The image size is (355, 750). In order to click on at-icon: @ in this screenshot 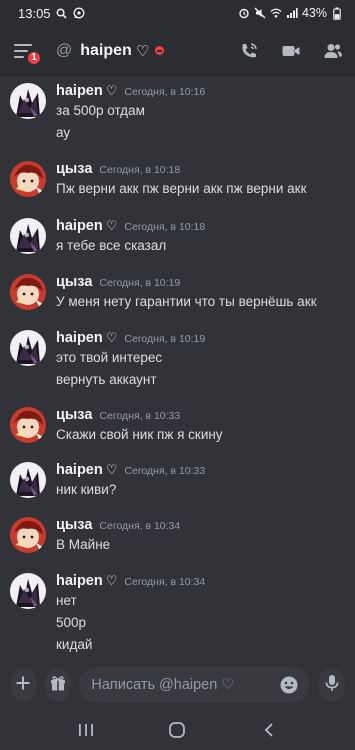, I will do `click(64, 50)`.